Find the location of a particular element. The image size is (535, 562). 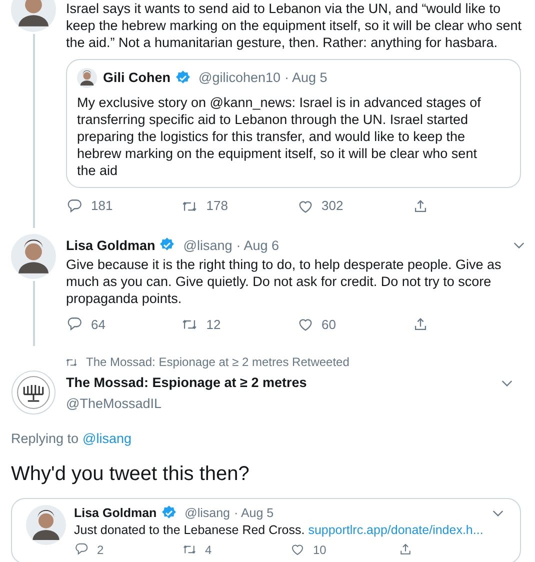

tweet-text: Israel says it wants to send aid to Lebanon via the UN, and “would like to keep the hebrew marking on the equipment itself, so it will be clear who sent the aid.” Not a humanitarian gesture, then. Rather: anything for hasbara. is located at coordinates (294, 25).